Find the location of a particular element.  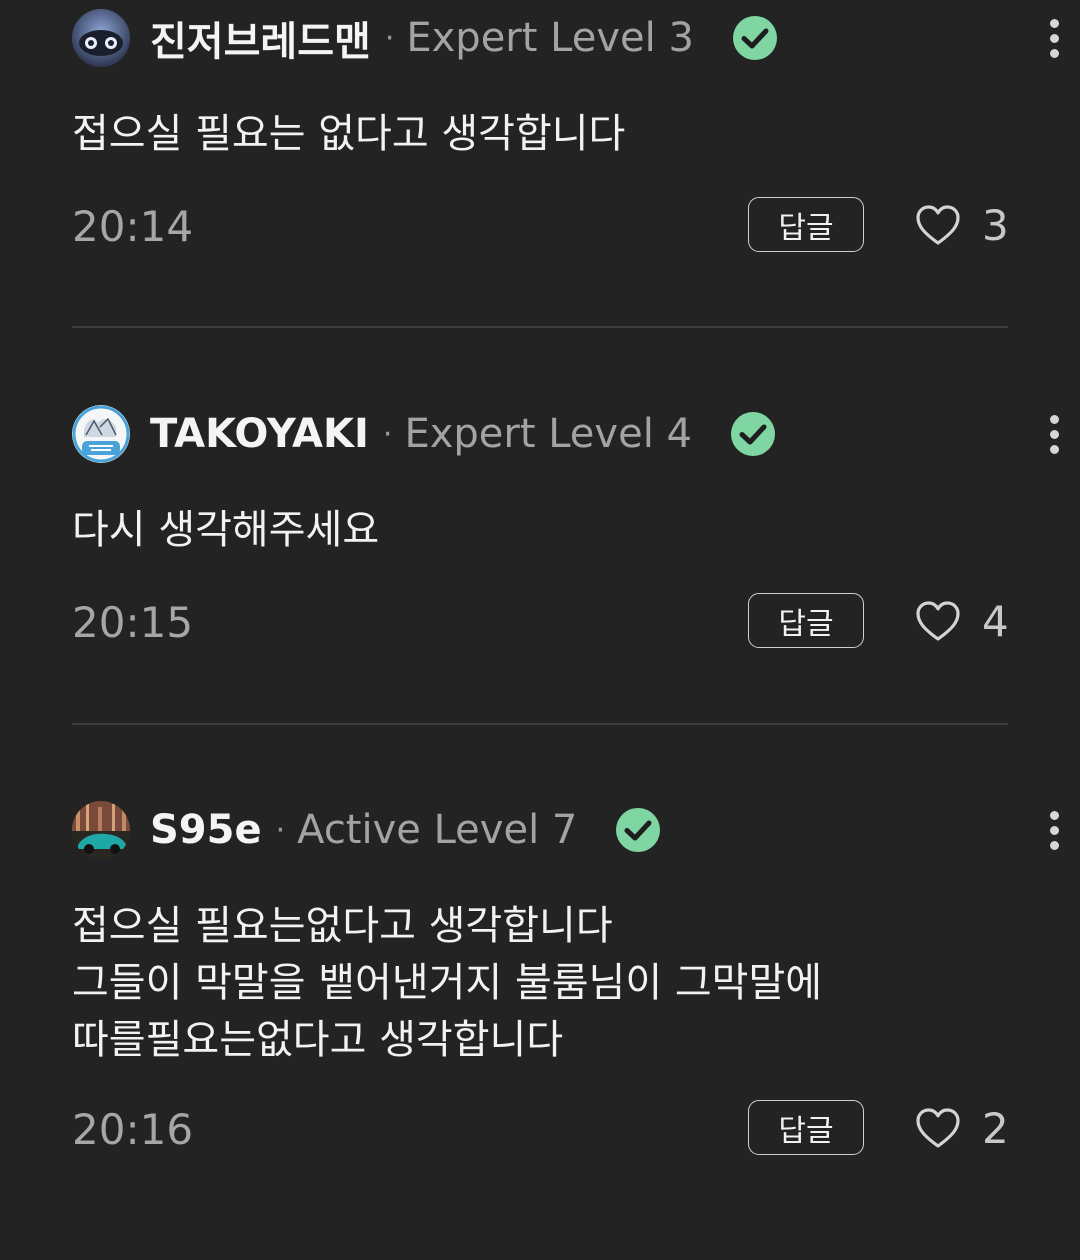

like-count: 4 is located at coordinates (995, 621).